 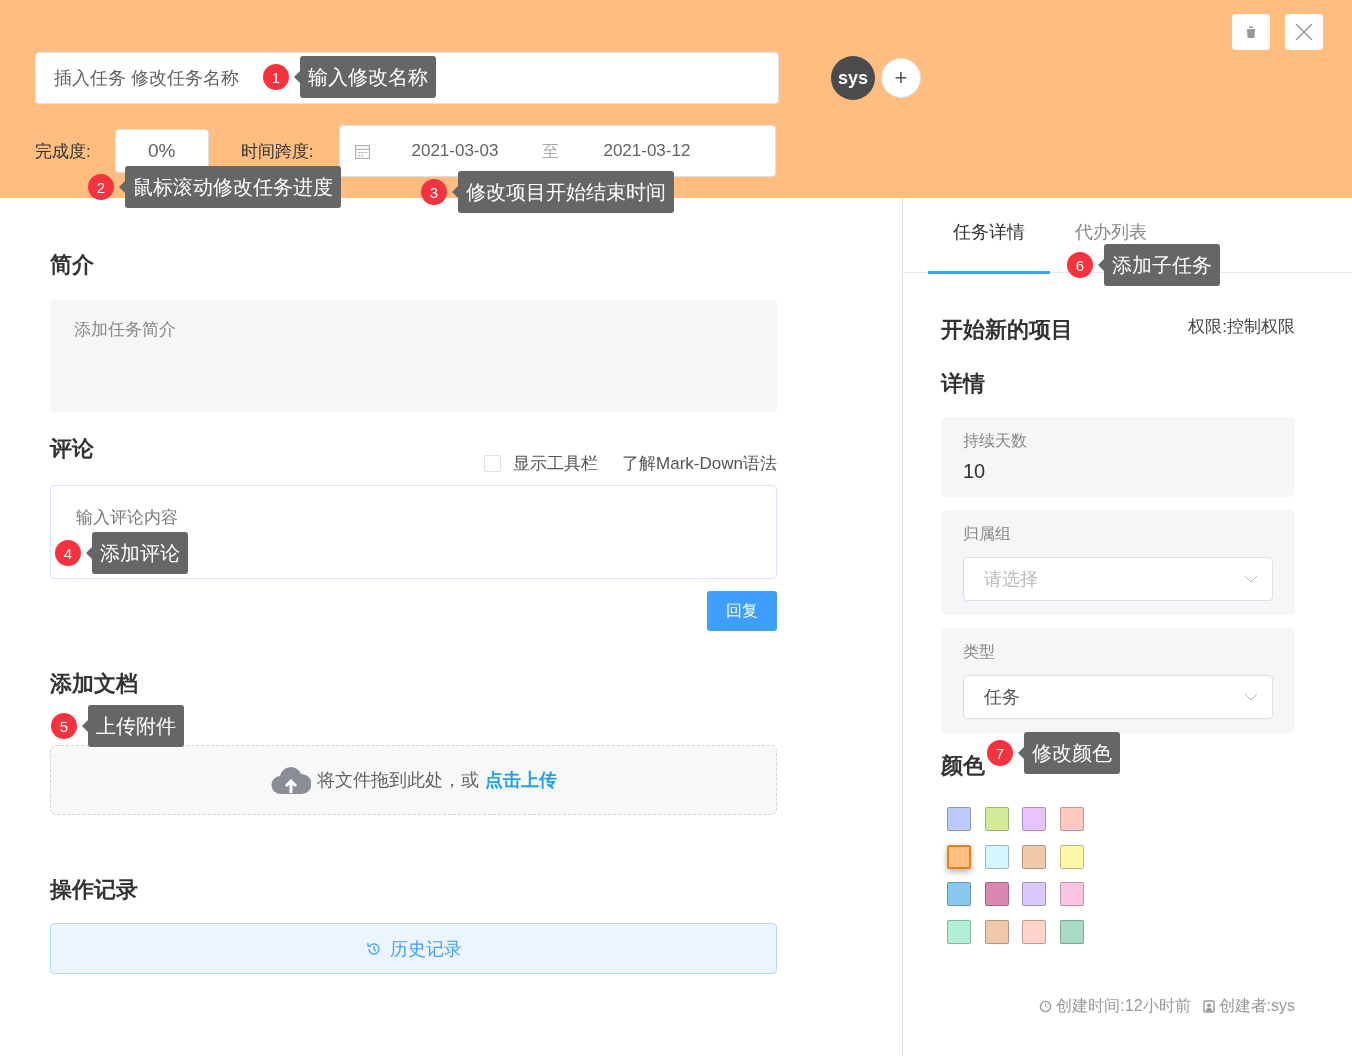 I want to click on hint-tooltip: 鼠标滚动修改任务进度, so click(x=233, y=187).